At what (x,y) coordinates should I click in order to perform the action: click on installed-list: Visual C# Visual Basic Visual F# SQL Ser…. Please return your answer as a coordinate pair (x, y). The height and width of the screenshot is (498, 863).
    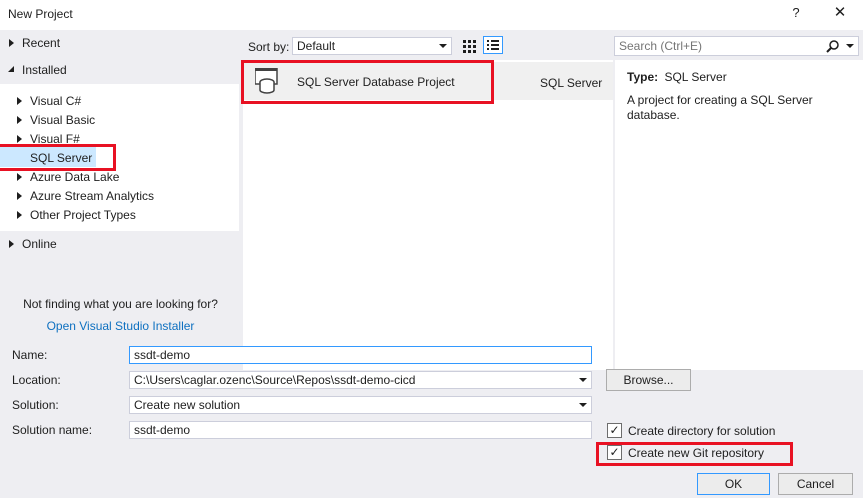
    Looking at the image, I should click on (119, 157).